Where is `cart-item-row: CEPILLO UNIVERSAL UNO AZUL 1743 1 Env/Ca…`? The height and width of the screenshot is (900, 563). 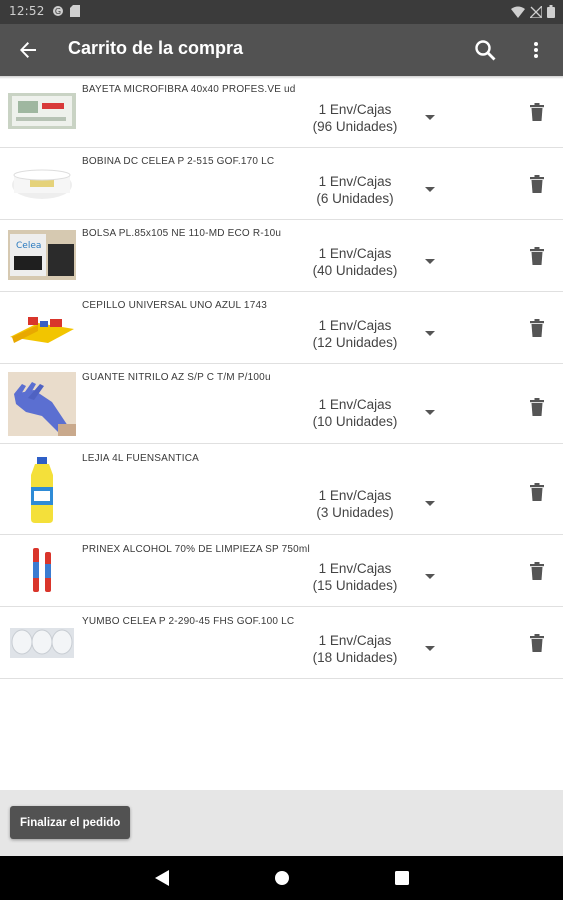 cart-item-row: CEPILLO UNIVERSAL UNO AZUL 1743 1 Env/Ca… is located at coordinates (281, 328).